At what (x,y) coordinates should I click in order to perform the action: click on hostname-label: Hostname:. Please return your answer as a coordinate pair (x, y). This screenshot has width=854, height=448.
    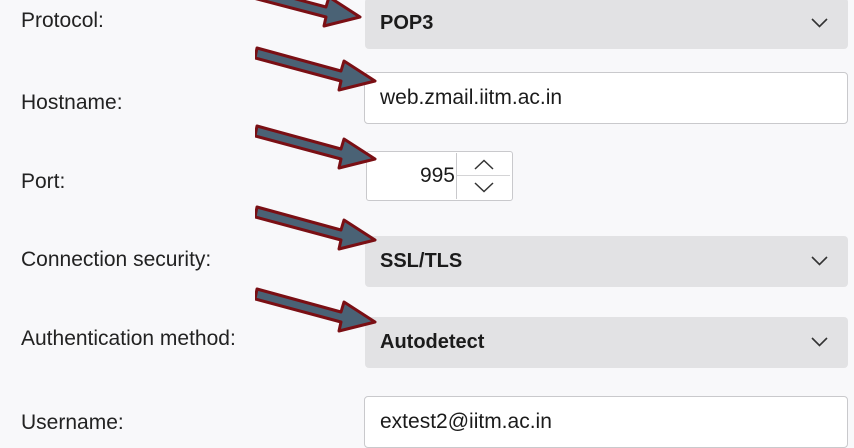
    Looking at the image, I should click on (72, 102).